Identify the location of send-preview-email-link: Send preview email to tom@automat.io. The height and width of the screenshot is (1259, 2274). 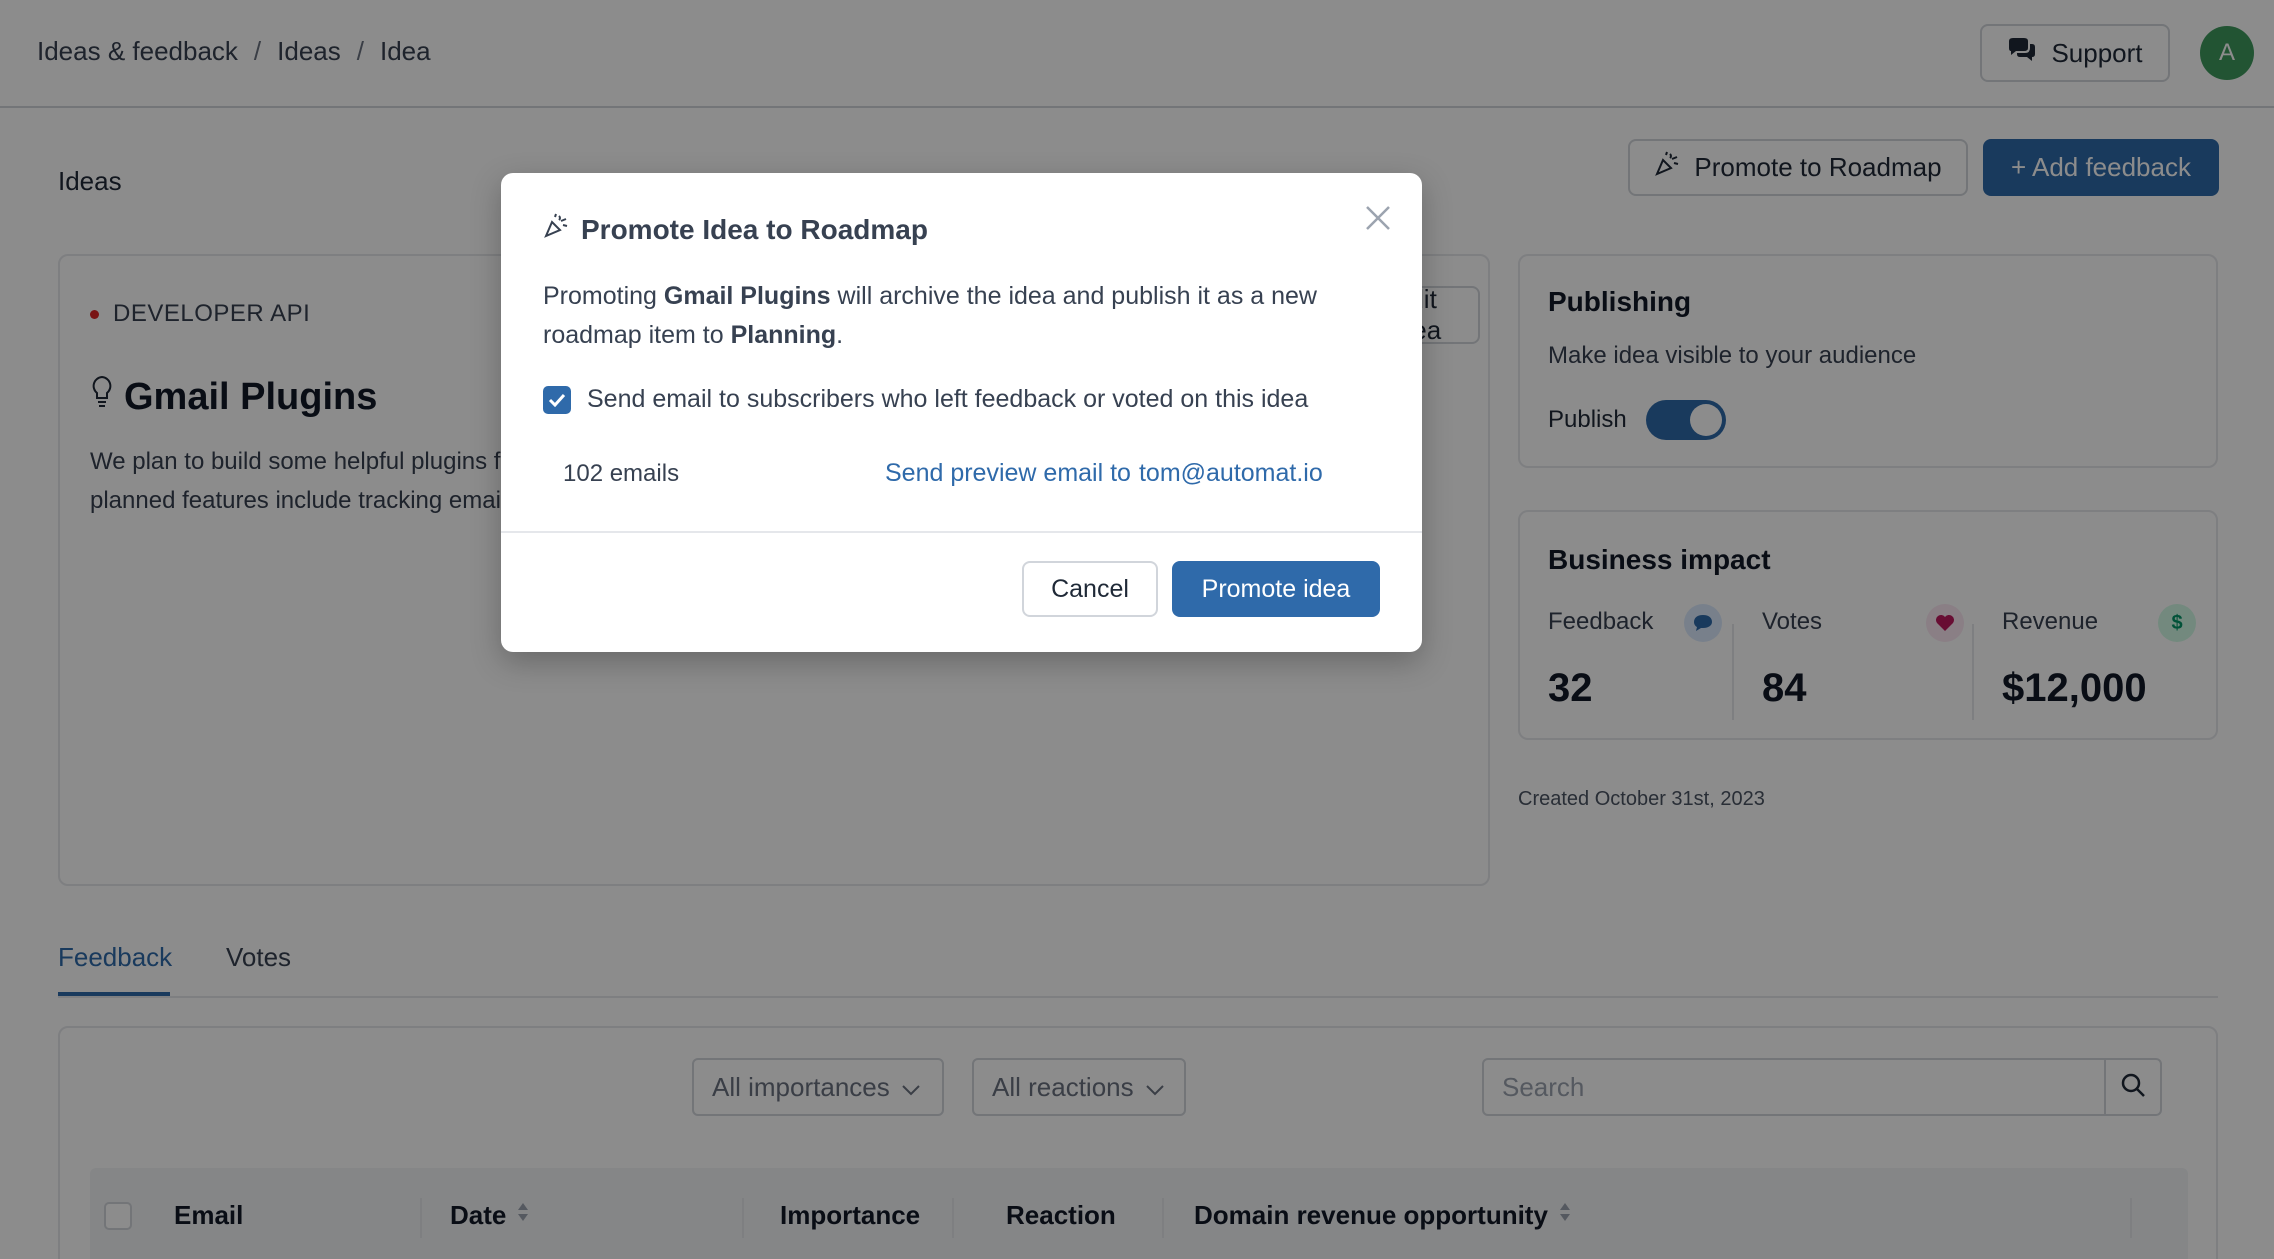
(1104, 473).